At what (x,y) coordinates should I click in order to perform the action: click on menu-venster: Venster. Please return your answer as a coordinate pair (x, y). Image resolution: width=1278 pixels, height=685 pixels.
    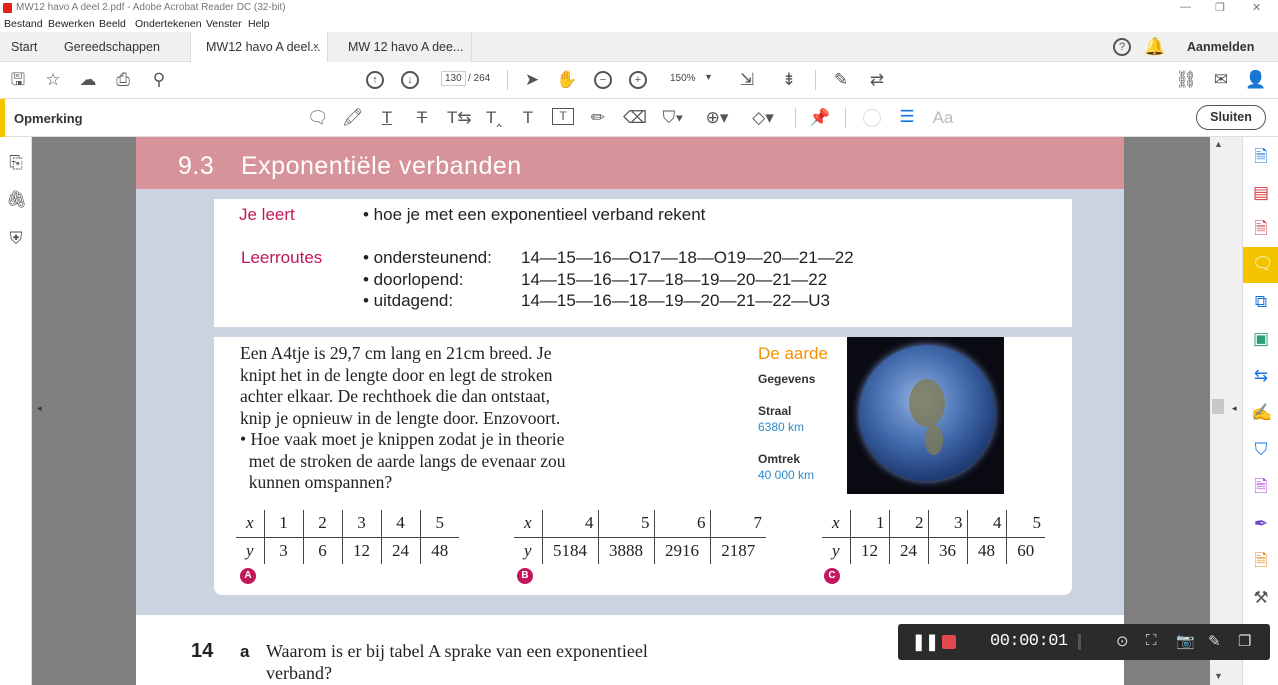
    Looking at the image, I should click on (224, 24).